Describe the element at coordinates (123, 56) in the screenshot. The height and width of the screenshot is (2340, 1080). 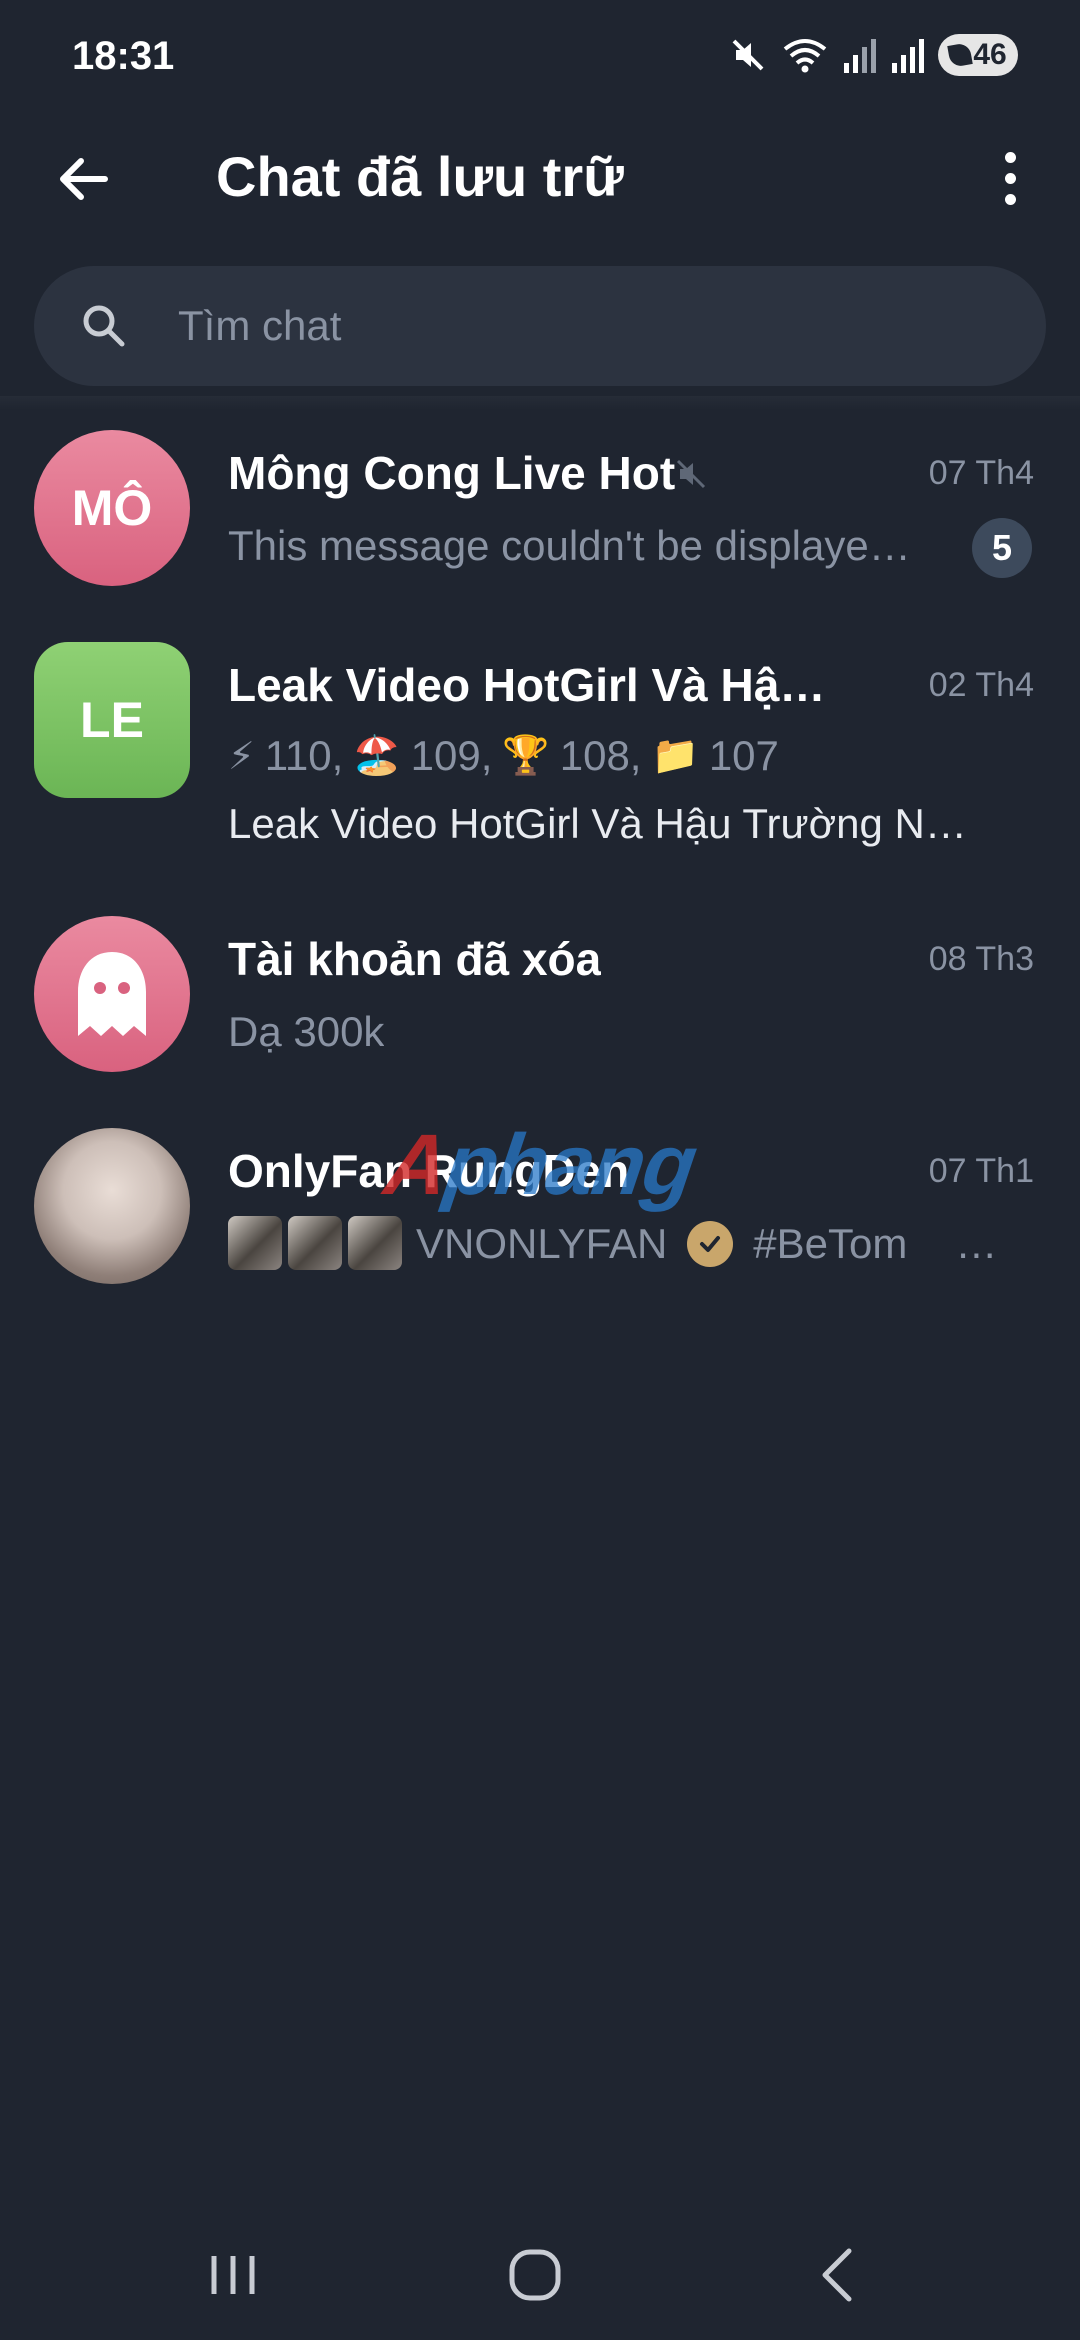
I see `status-time: 18:31` at that location.